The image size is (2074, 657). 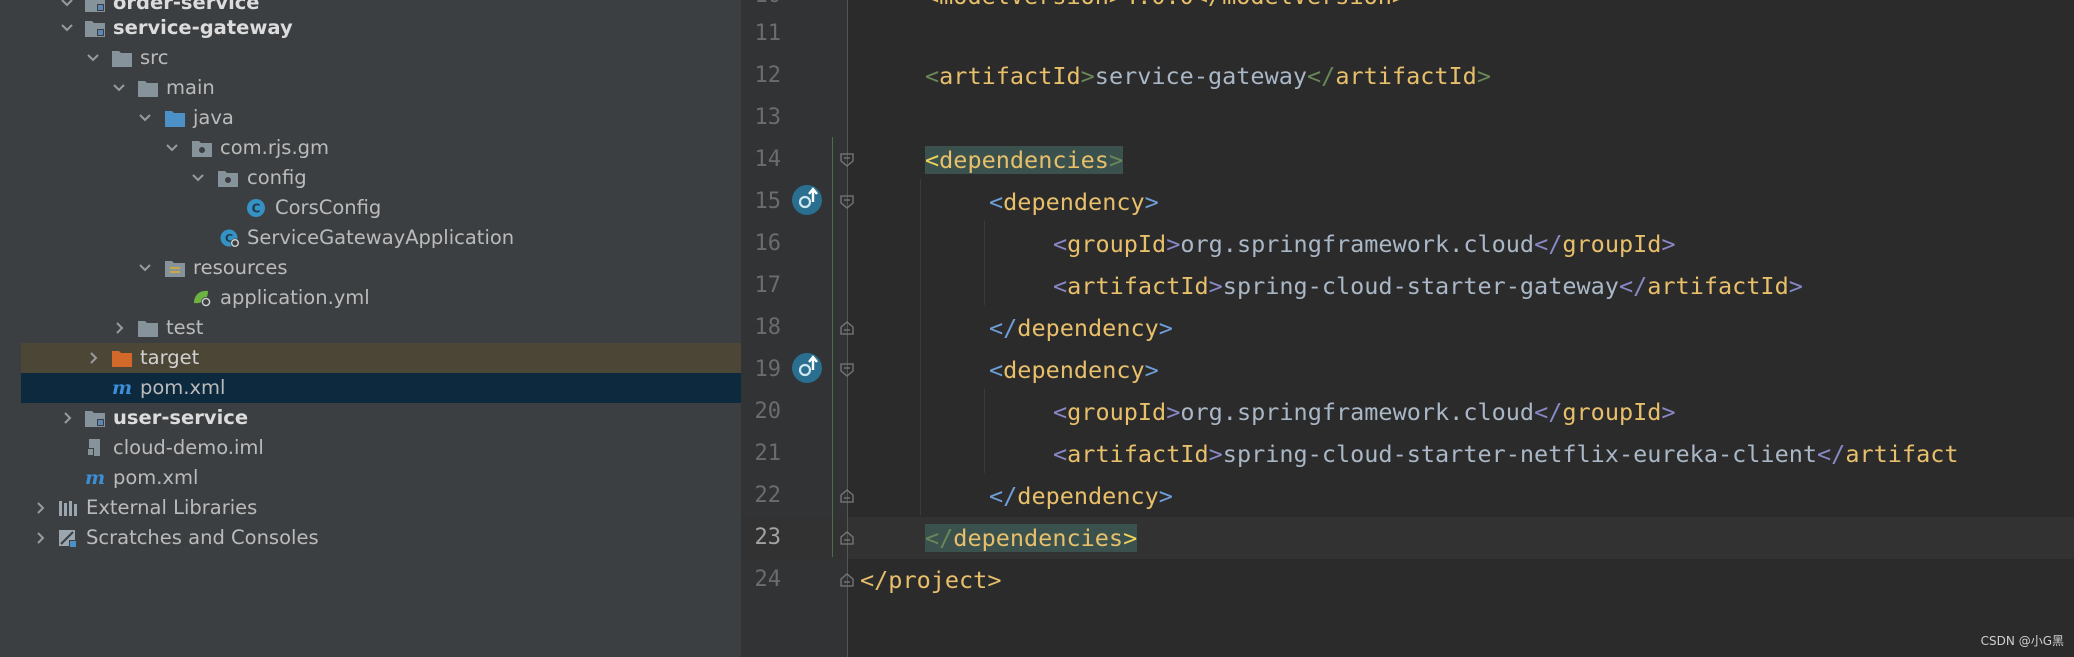 I want to click on resources-folder-icon, so click(x=175, y=269).